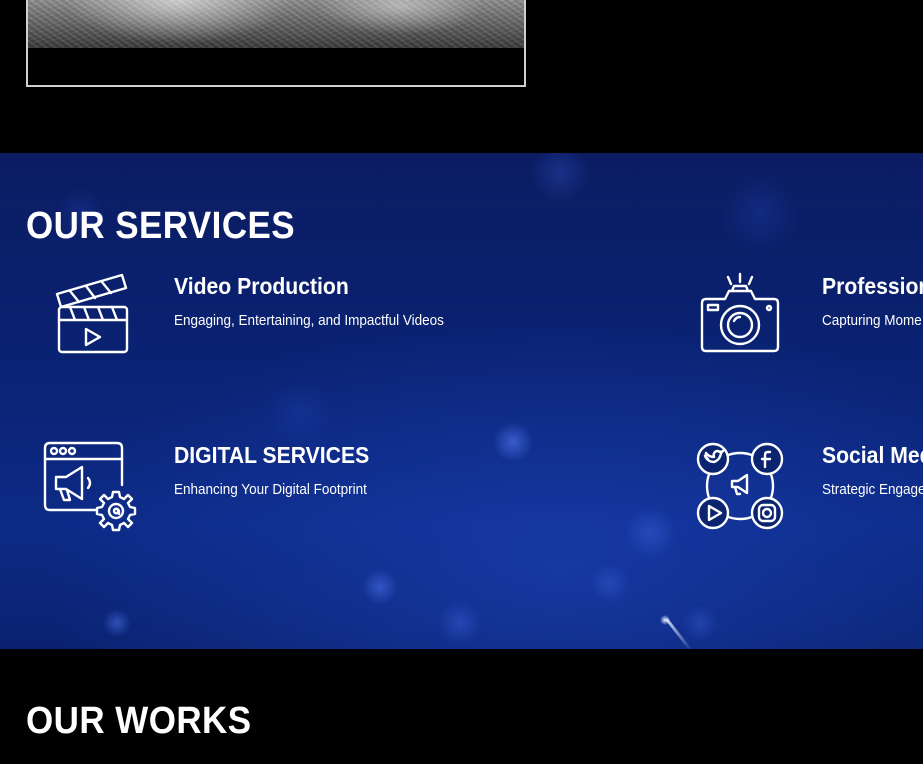  I want to click on service-title: Video Production, so click(261, 286).